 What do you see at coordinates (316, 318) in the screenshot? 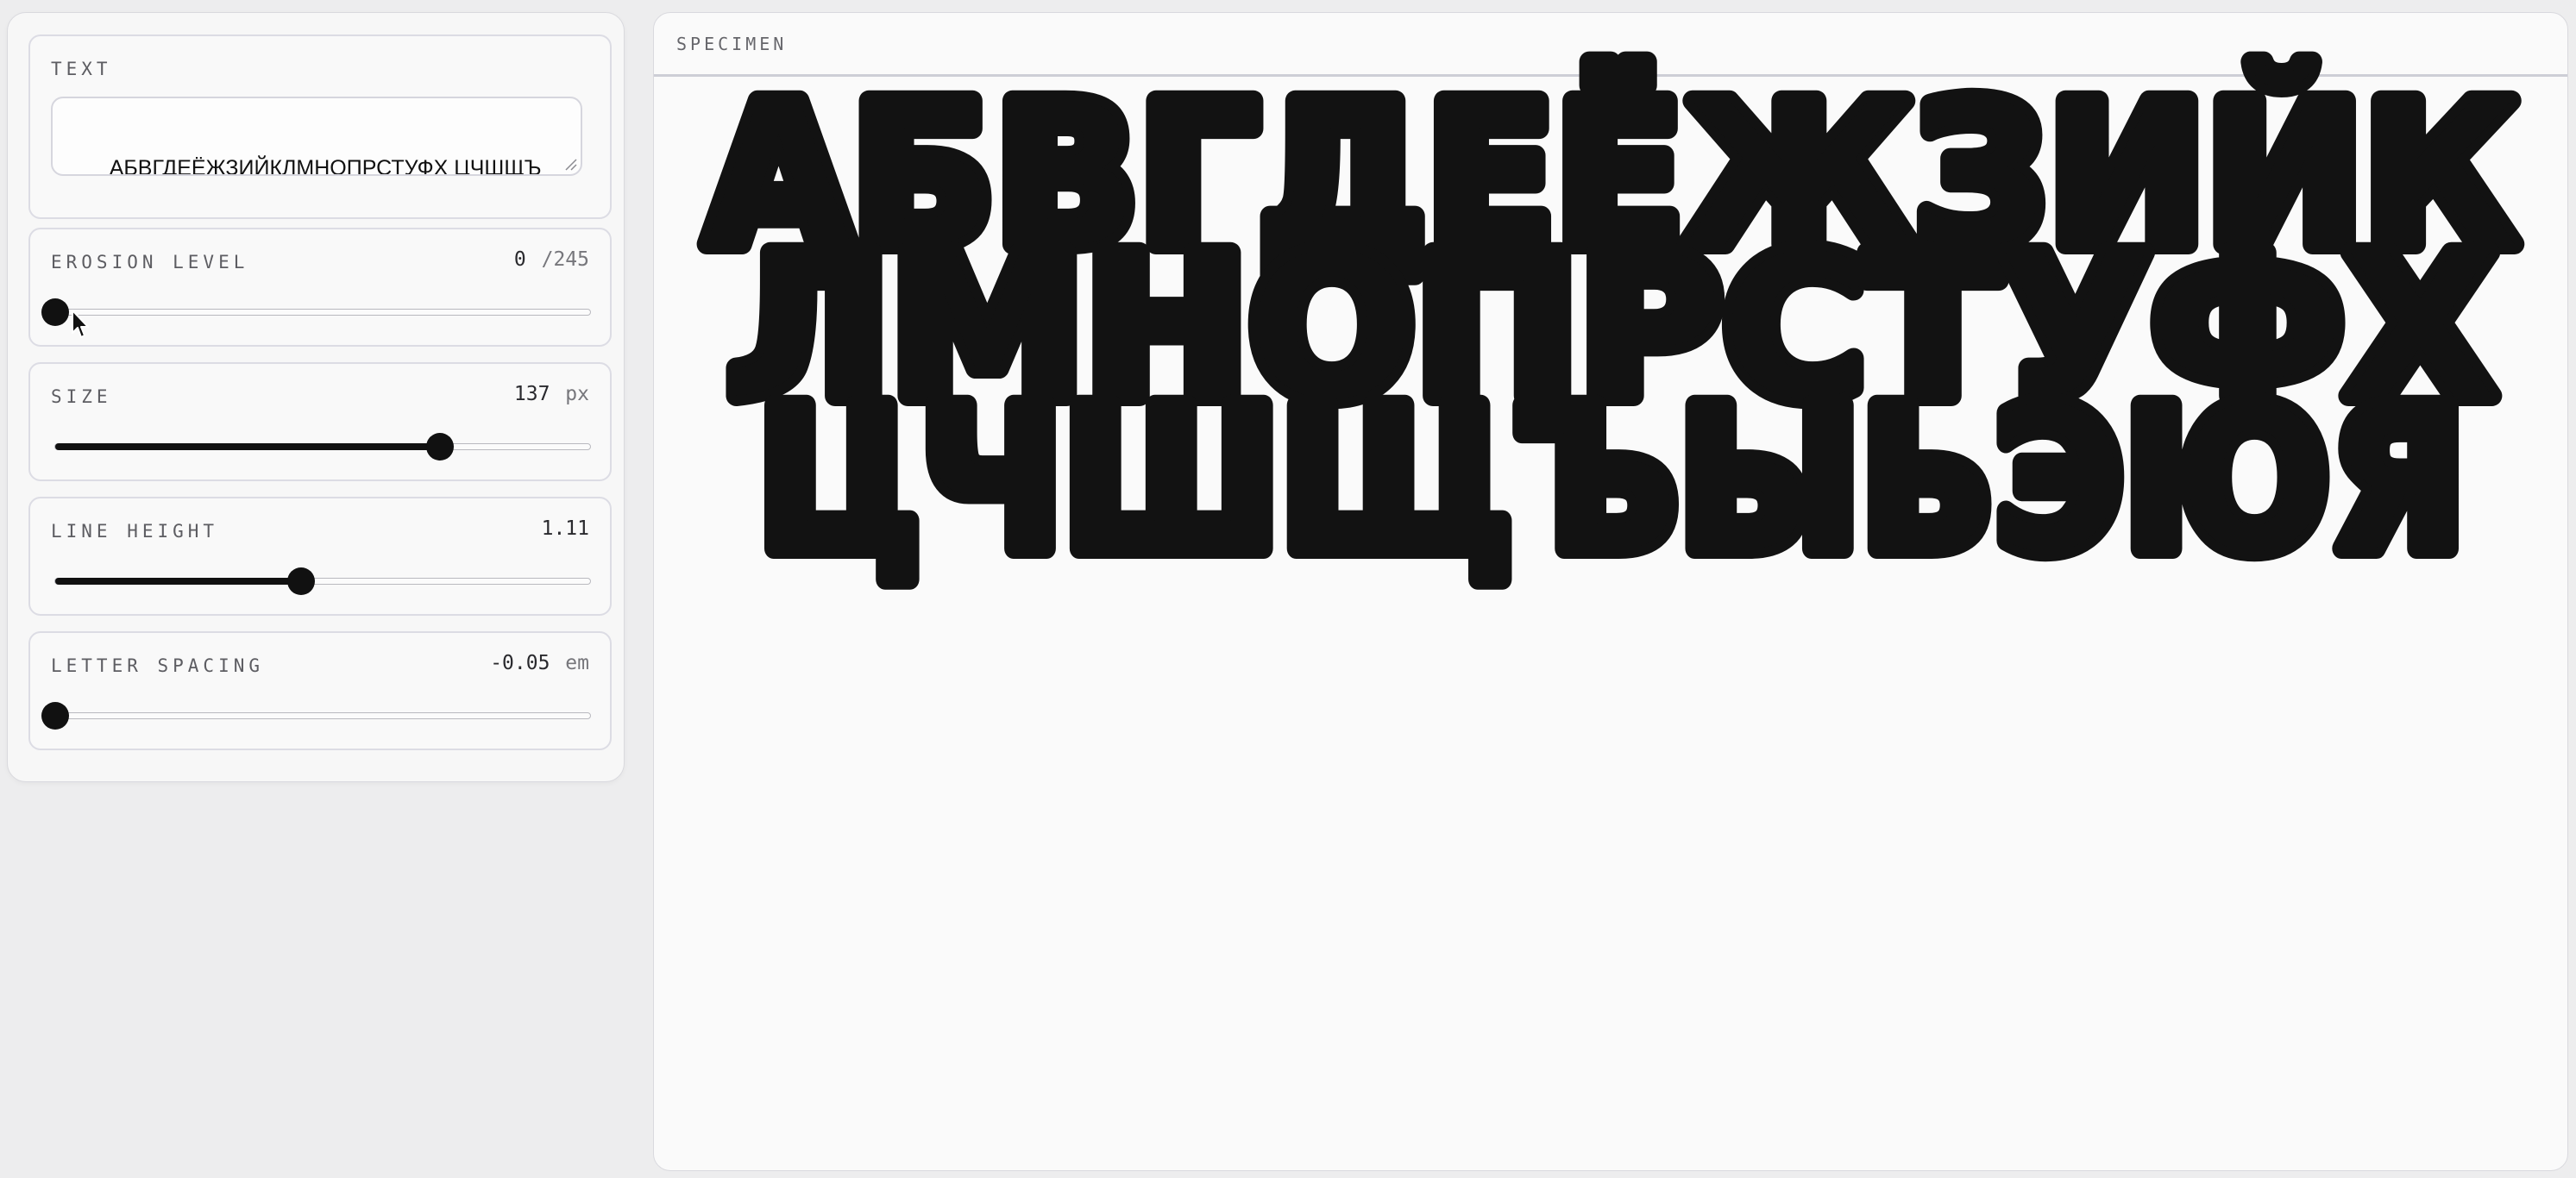
I see `erosion-slider` at bounding box center [316, 318].